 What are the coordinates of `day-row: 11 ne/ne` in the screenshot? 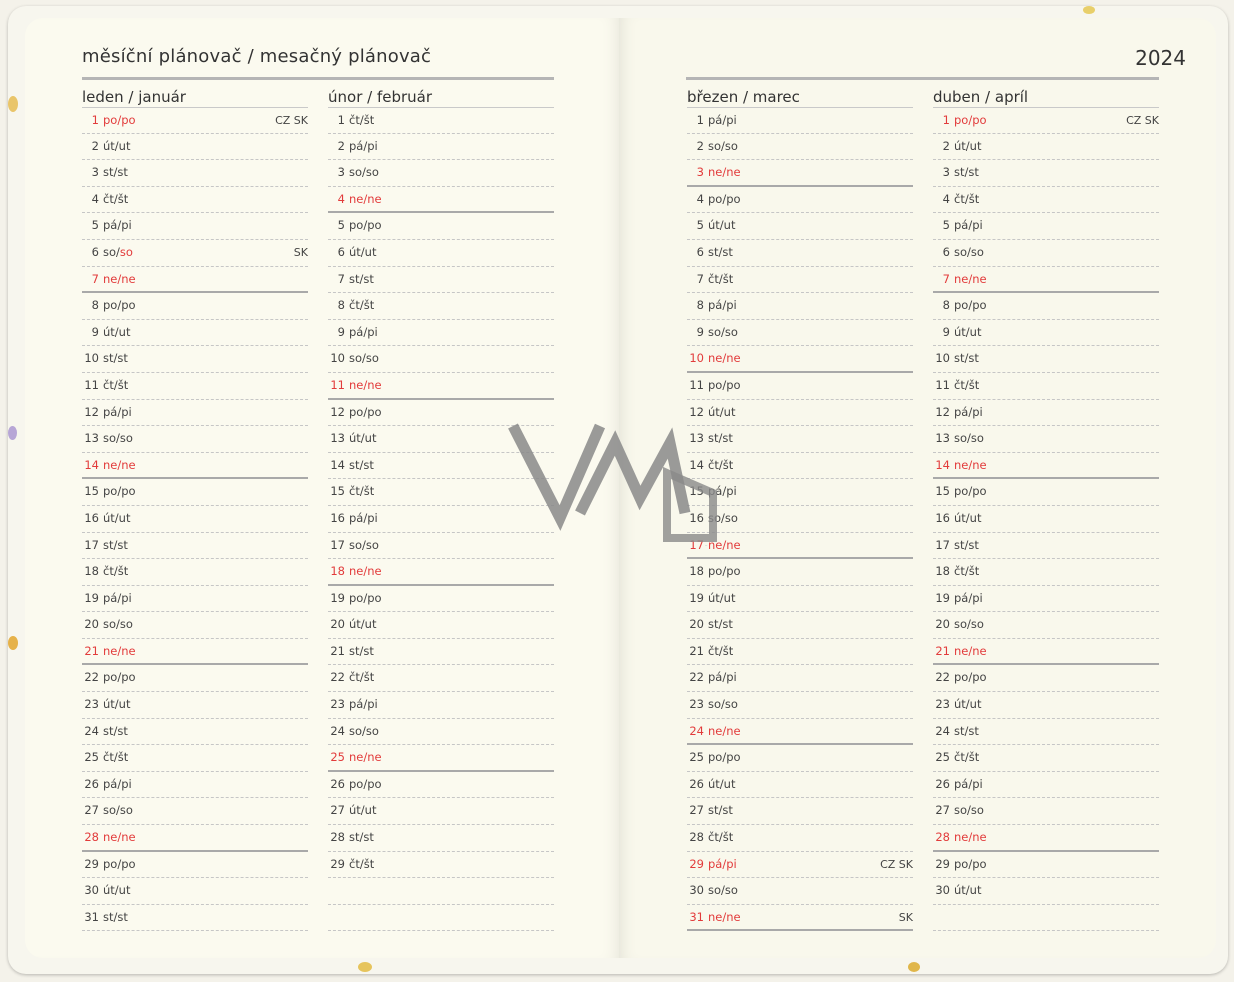 It's located at (441, 386).